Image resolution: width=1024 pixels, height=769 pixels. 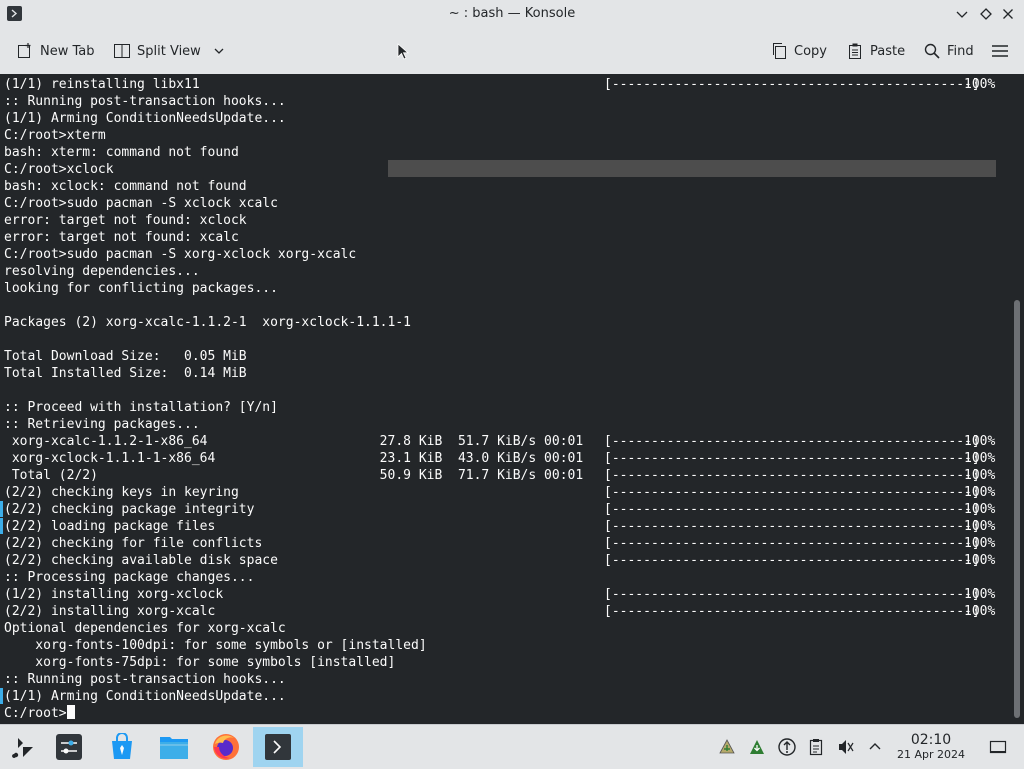 I want to click on scrollbar-thumb, so click(x=1017, y=509).